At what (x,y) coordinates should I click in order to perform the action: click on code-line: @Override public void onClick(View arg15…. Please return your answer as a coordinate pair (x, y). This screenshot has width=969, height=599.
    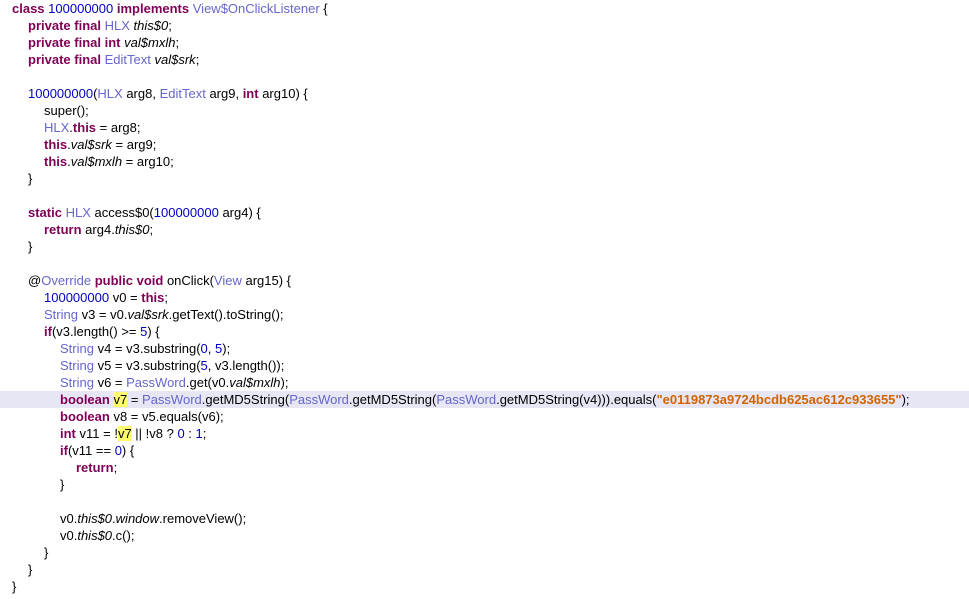
    Looking at the image, I should click on (484, 280).